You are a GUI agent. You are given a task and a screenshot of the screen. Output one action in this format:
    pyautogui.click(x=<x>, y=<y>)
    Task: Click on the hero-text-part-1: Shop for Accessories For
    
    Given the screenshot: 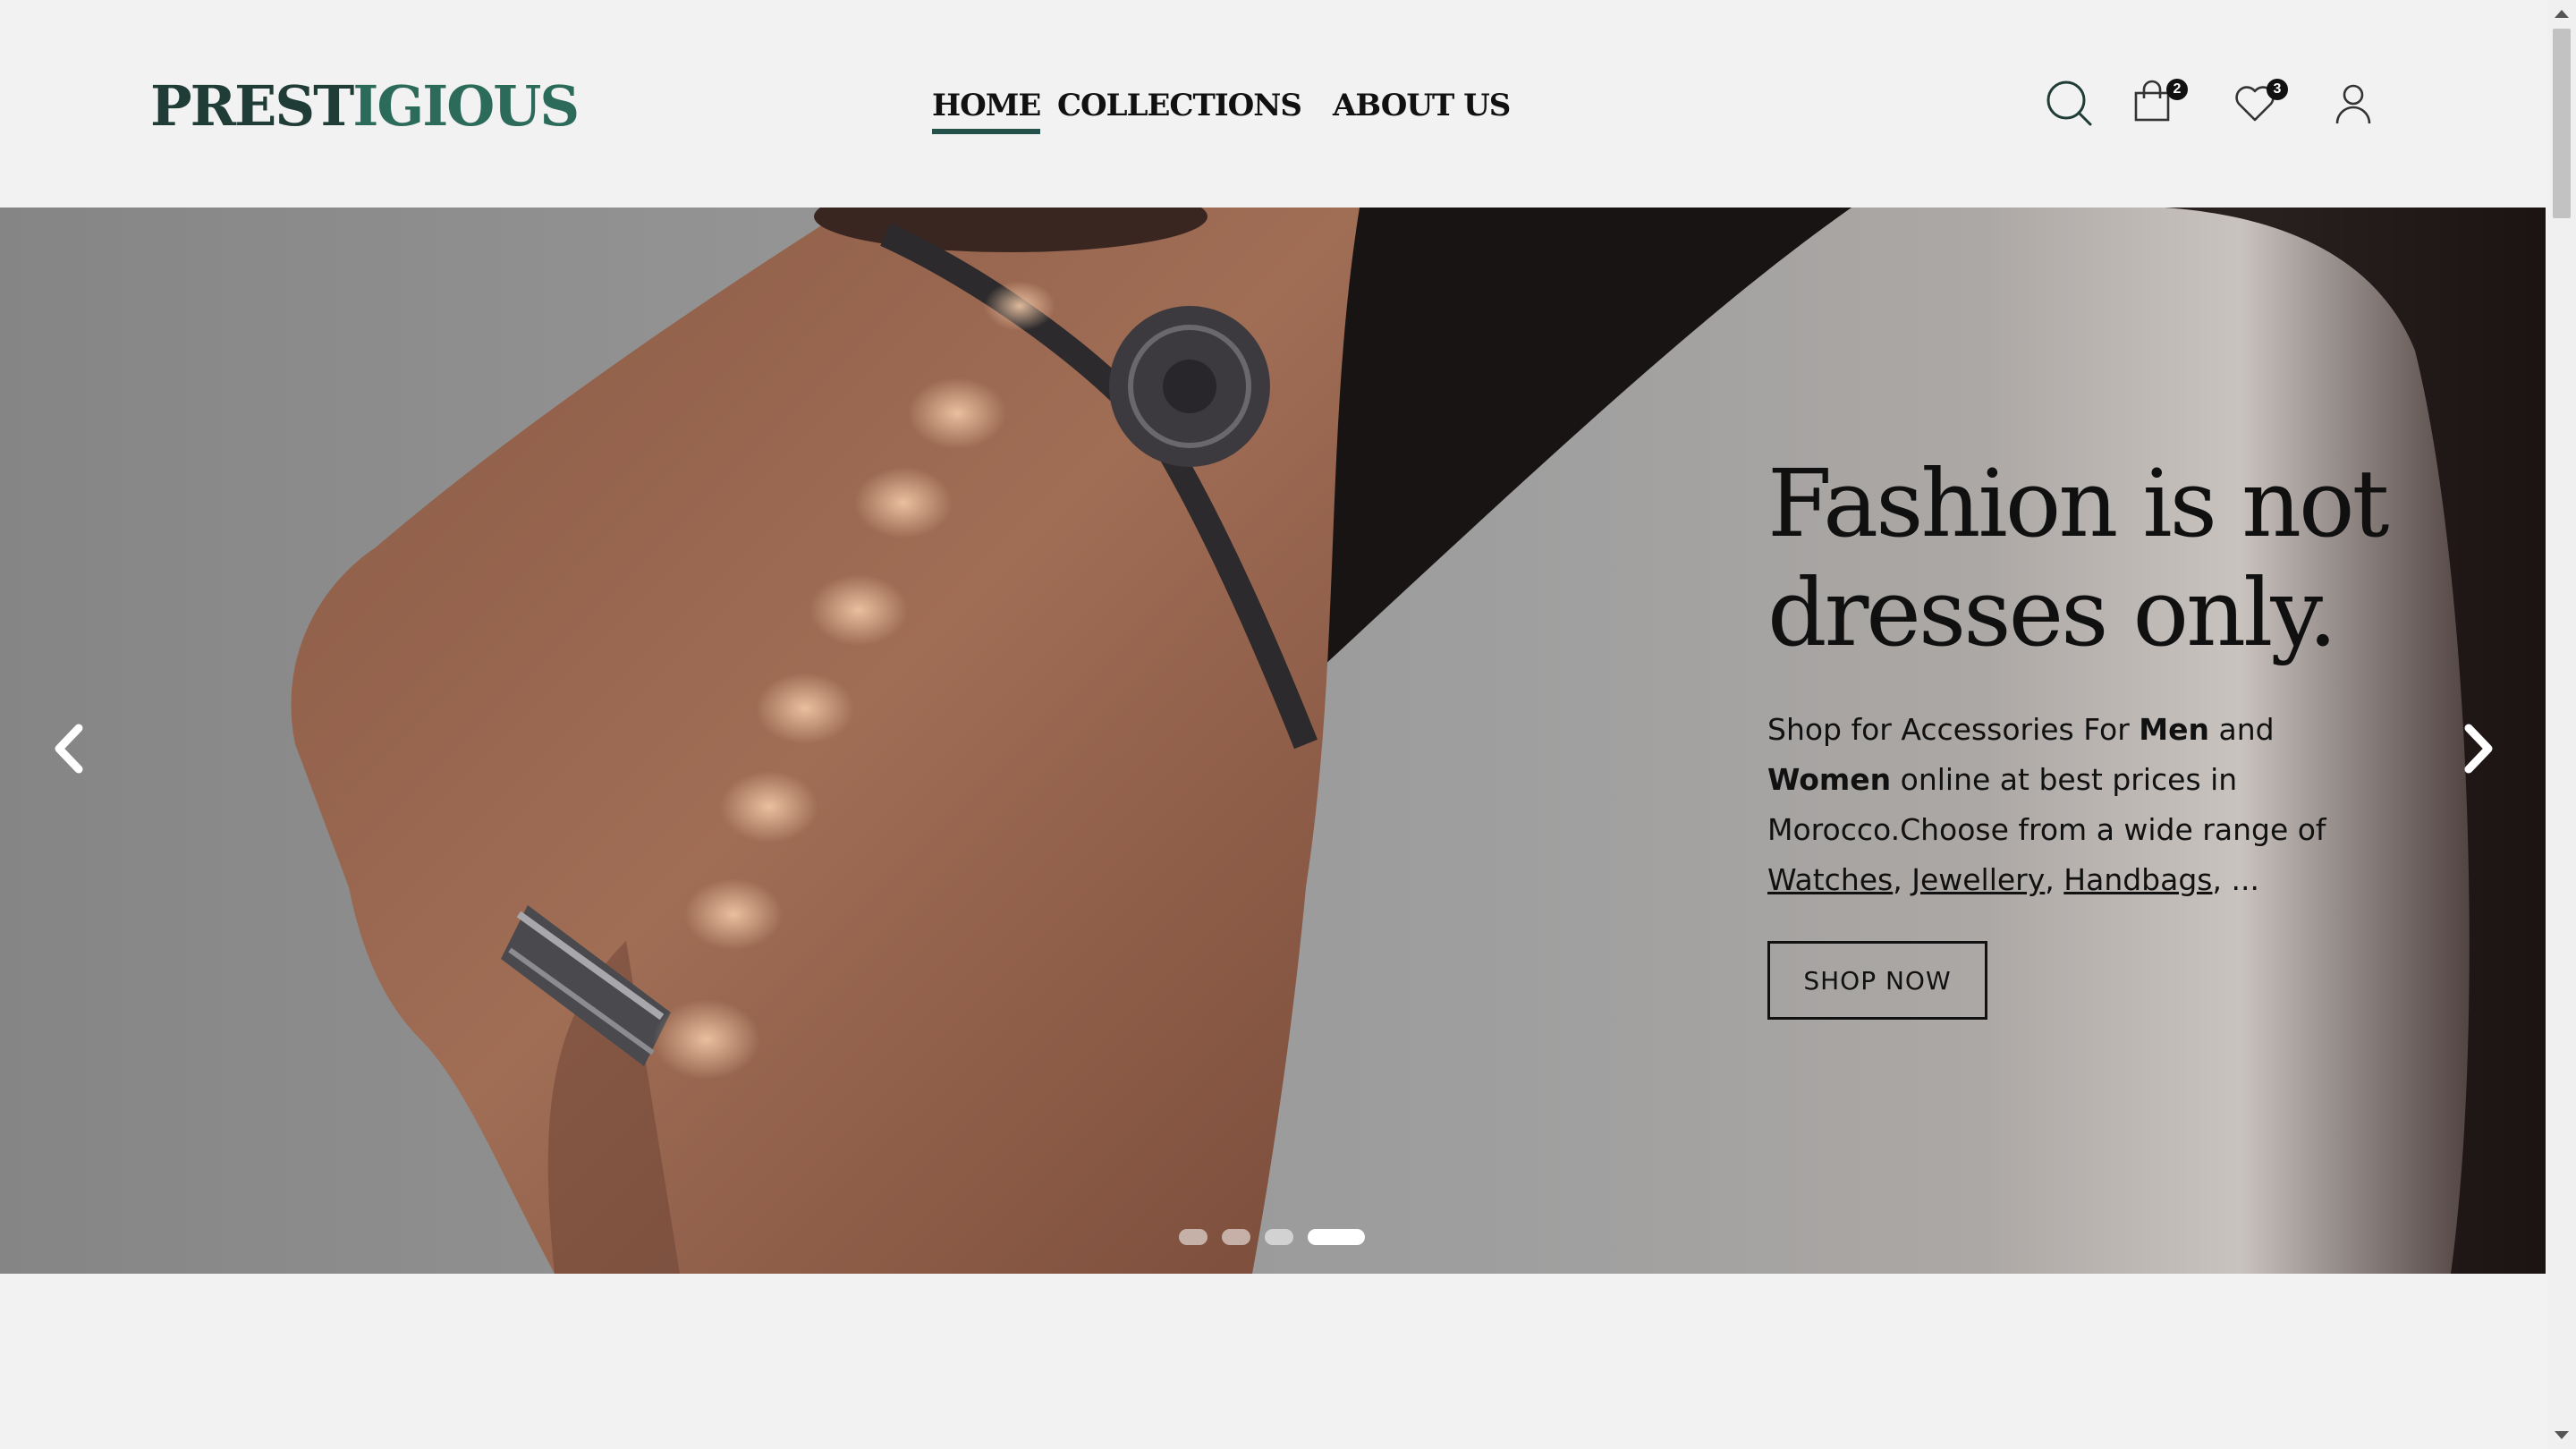 What is the action you would take?
    pyautogui.click(x=1953, y=729)
    